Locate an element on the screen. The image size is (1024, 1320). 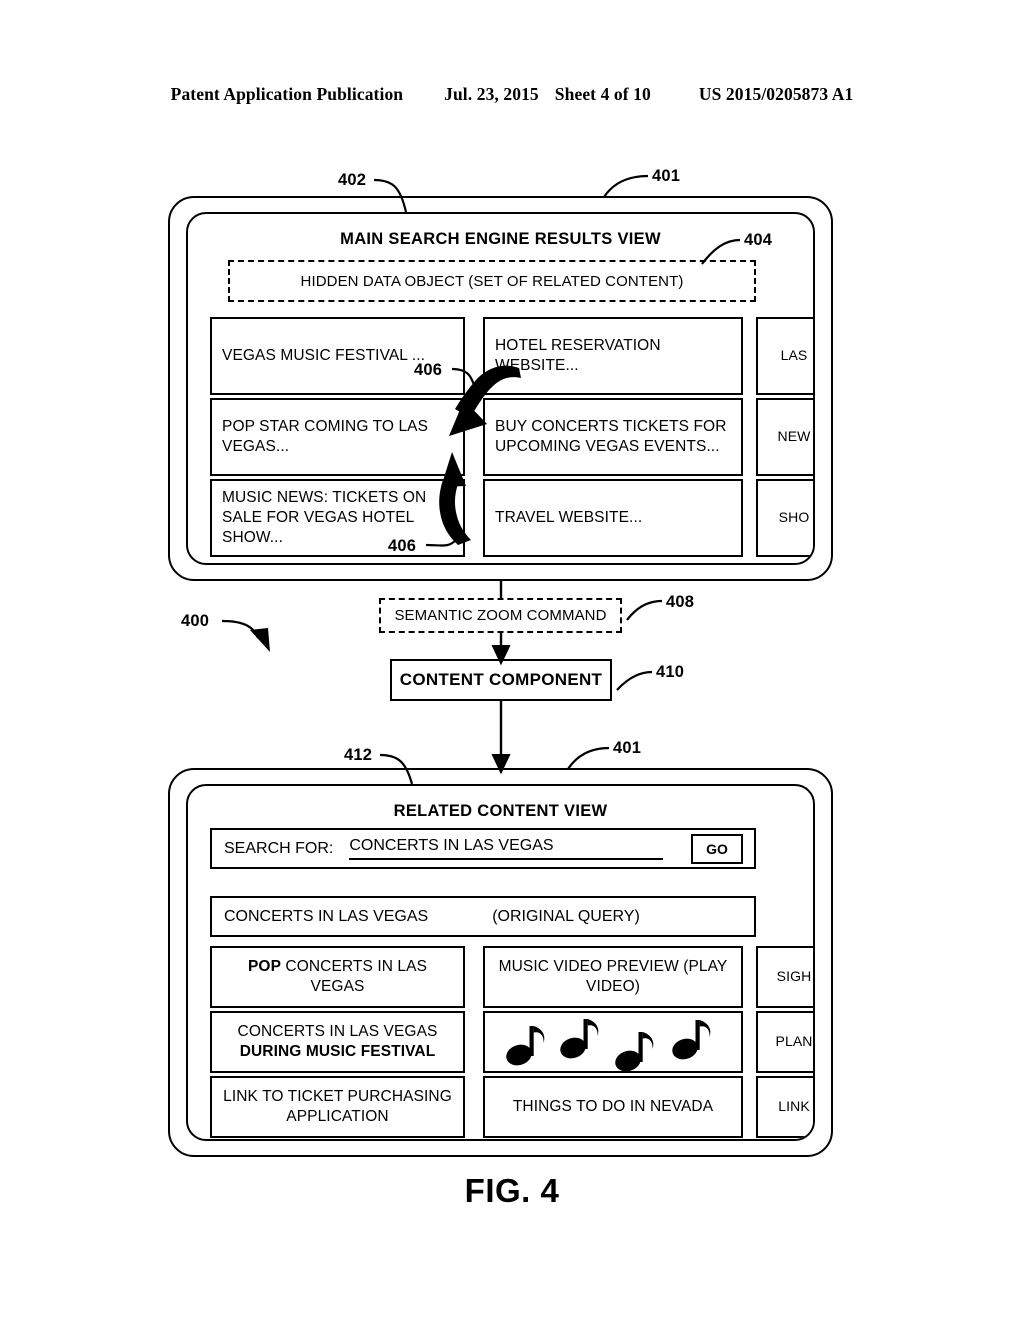
related-view-title: RELATED CONTENT VIEW is located at coordinates (500, 811).